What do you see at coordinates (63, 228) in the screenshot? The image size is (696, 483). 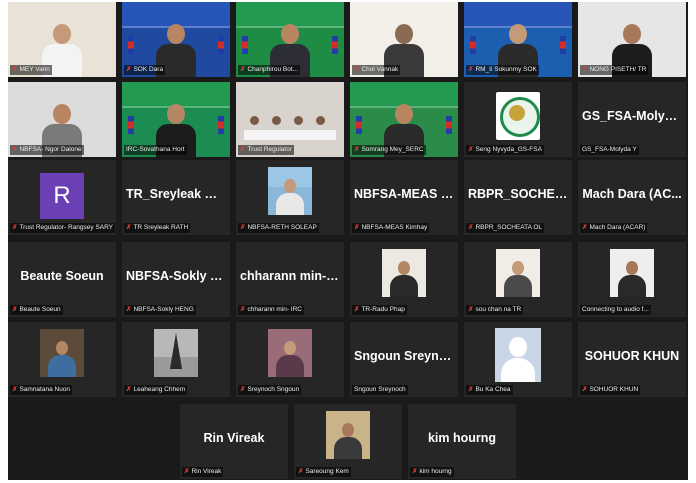 I see `participant-name-label: ✗ Trust Regulator- Rangsey SARY` at bounding box center [63, 228].